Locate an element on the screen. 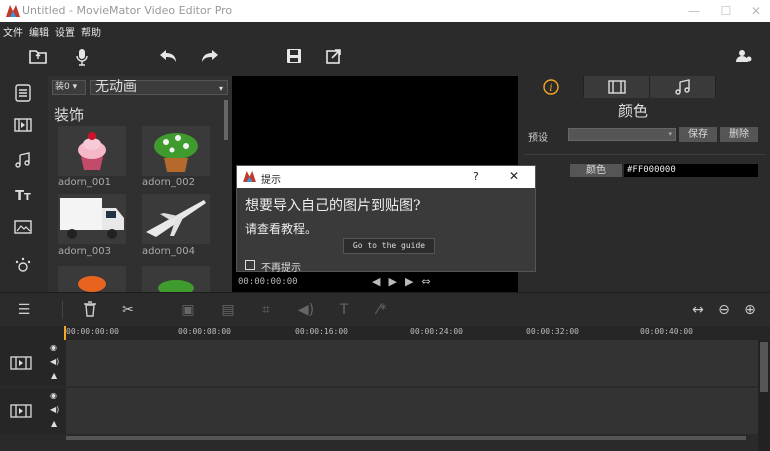  minimize-button: — is located at coordinates (694, 11).